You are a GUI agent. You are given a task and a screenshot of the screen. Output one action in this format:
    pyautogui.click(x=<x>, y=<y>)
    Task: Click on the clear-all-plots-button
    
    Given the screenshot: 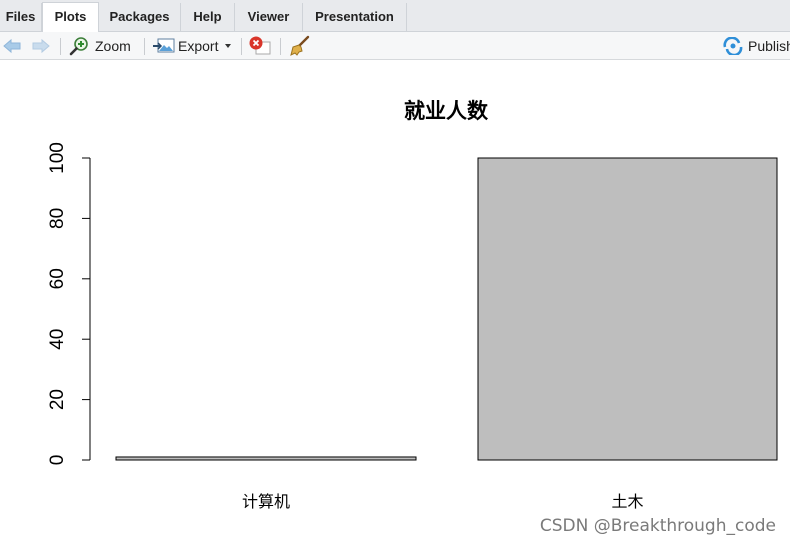 What is the action you would take?
    pyautogui.click(x=300, y=46)
    